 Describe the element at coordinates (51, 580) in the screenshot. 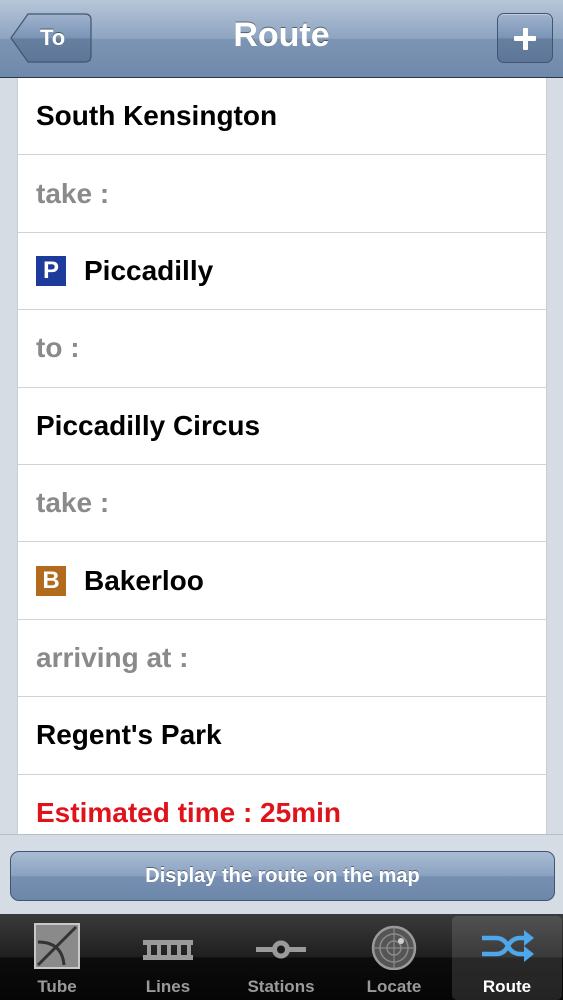

I see `line-badge-icon: B` at that location.